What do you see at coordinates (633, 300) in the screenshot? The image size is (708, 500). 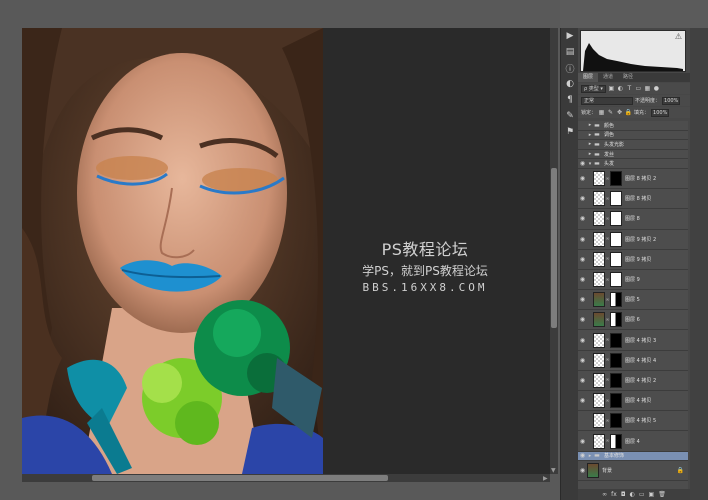 I see `layer-row: ◉ ∞ 图层 5` at bounding box center [633, 300].